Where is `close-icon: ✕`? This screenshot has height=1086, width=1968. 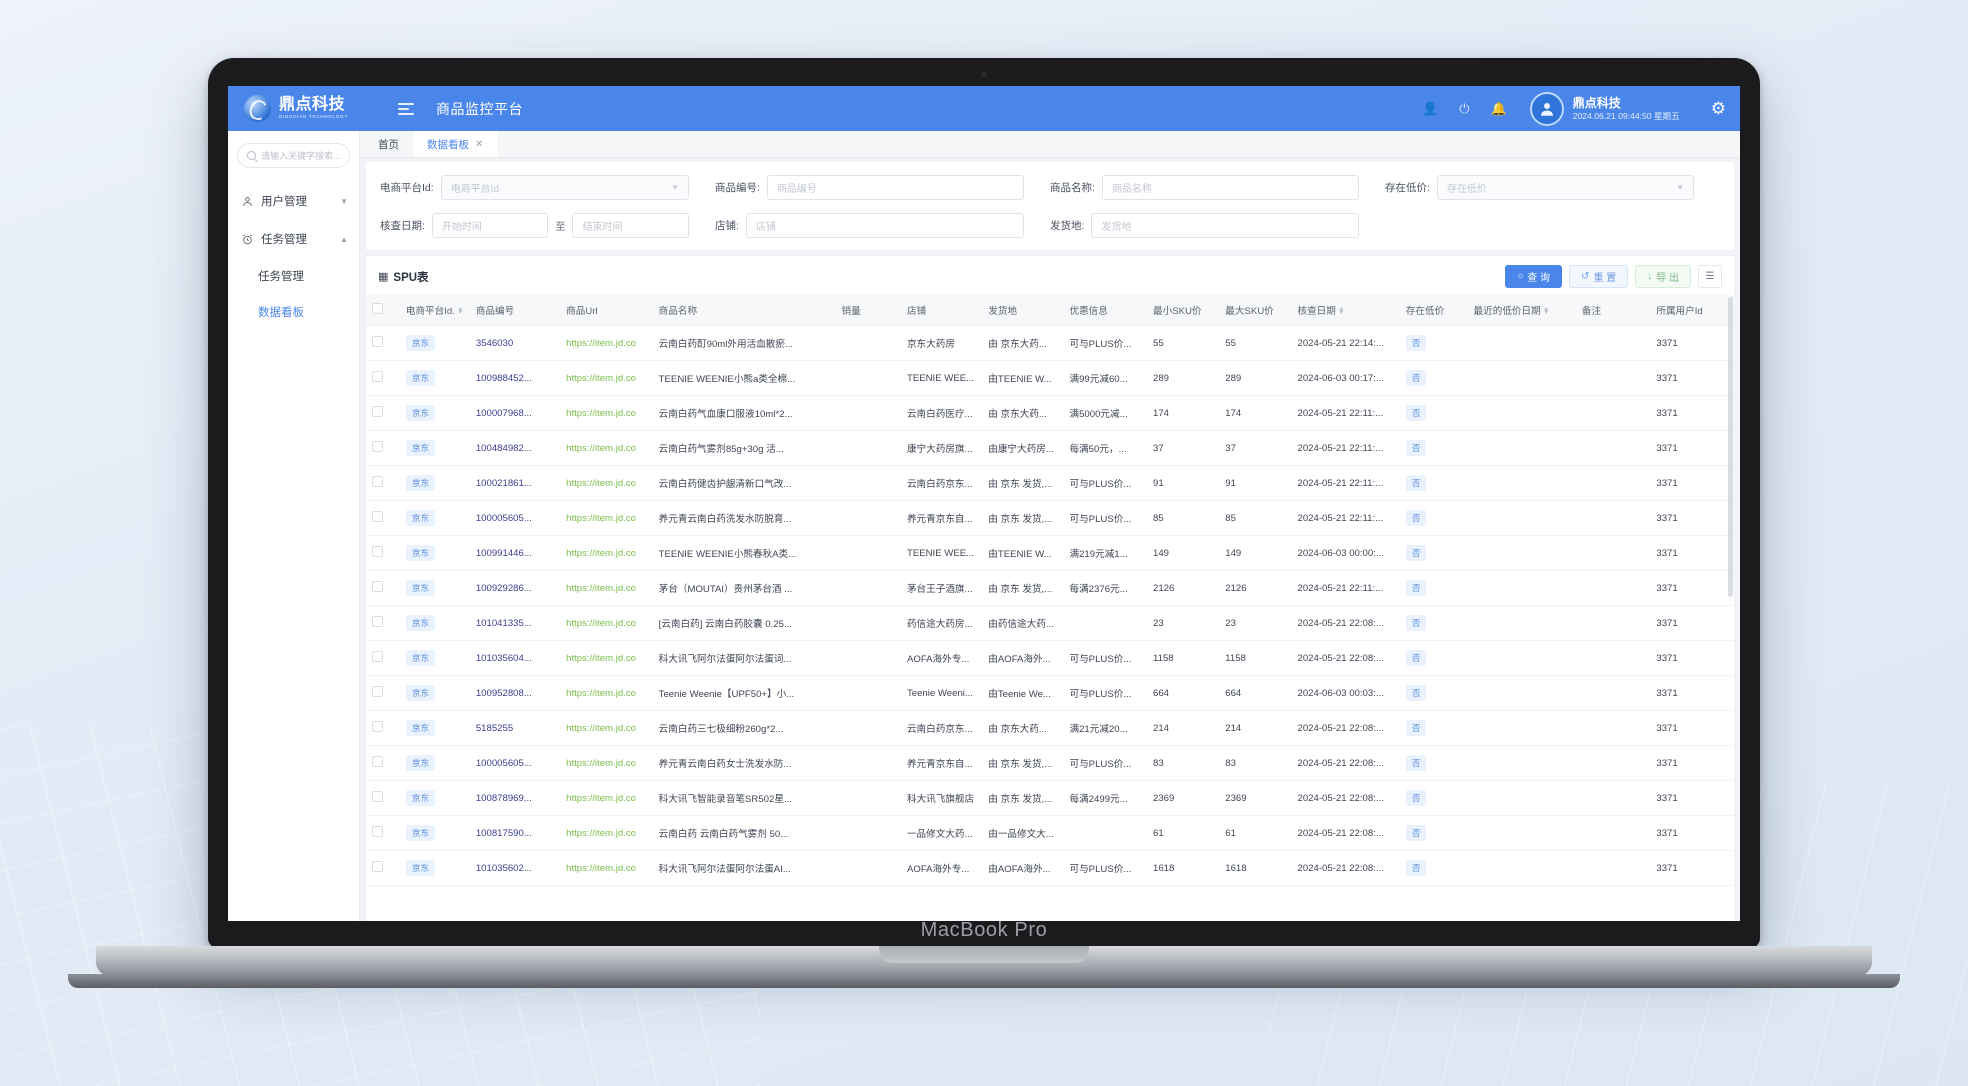 close-icon: ✕ is located at coordinates (479, 144).